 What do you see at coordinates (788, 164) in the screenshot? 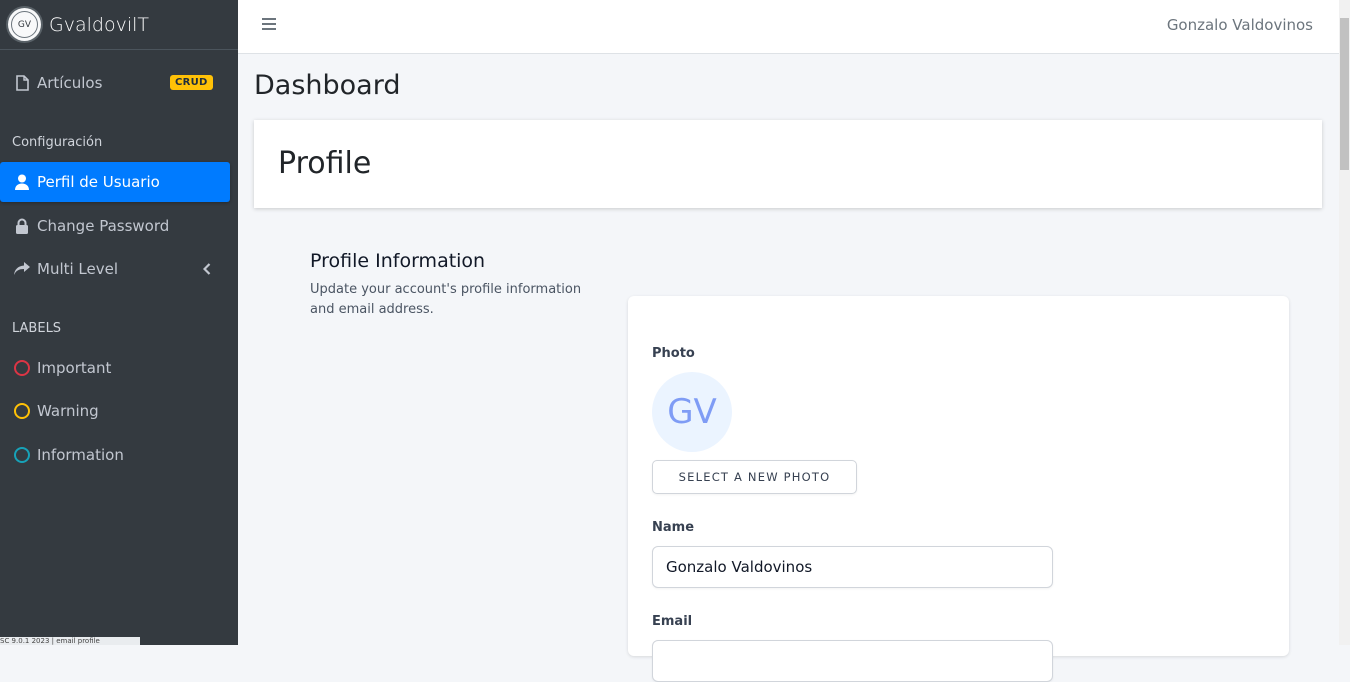
I see `profile-header-card: Profile` at bounding box center [788, 164].